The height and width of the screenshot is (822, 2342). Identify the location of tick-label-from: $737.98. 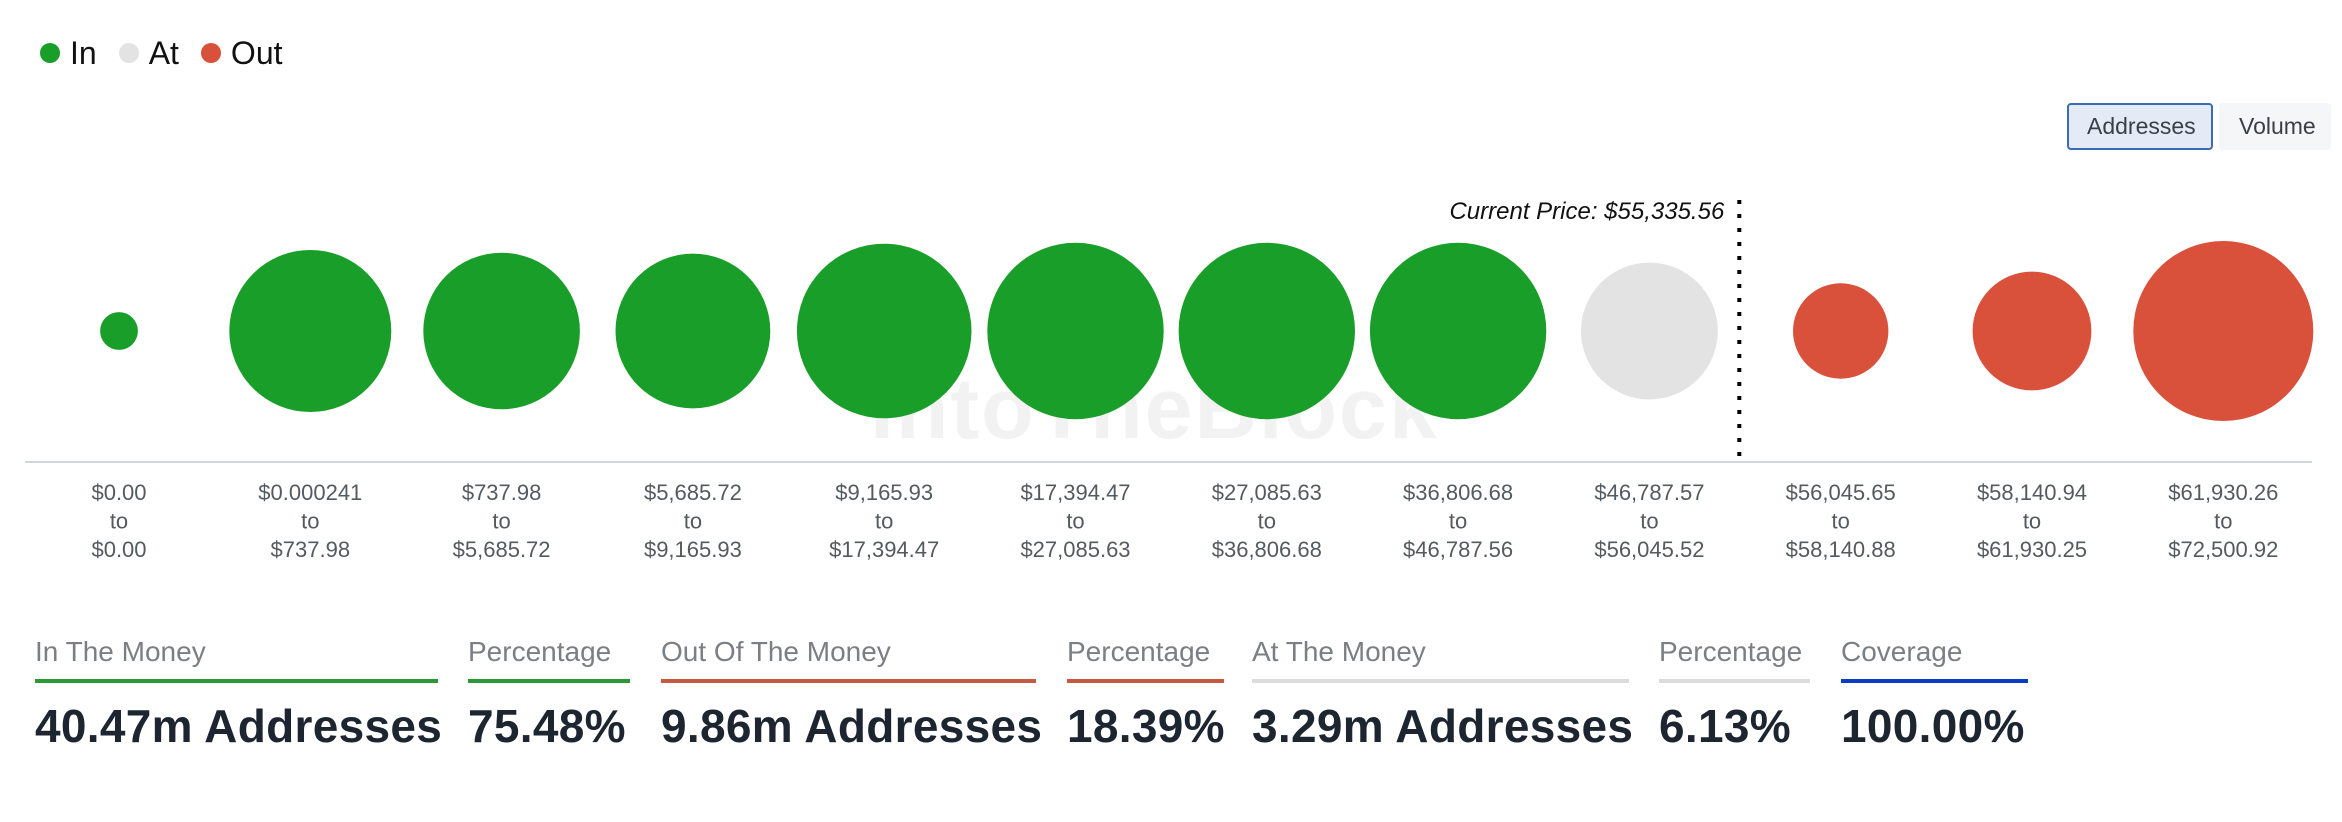
(502, 492).